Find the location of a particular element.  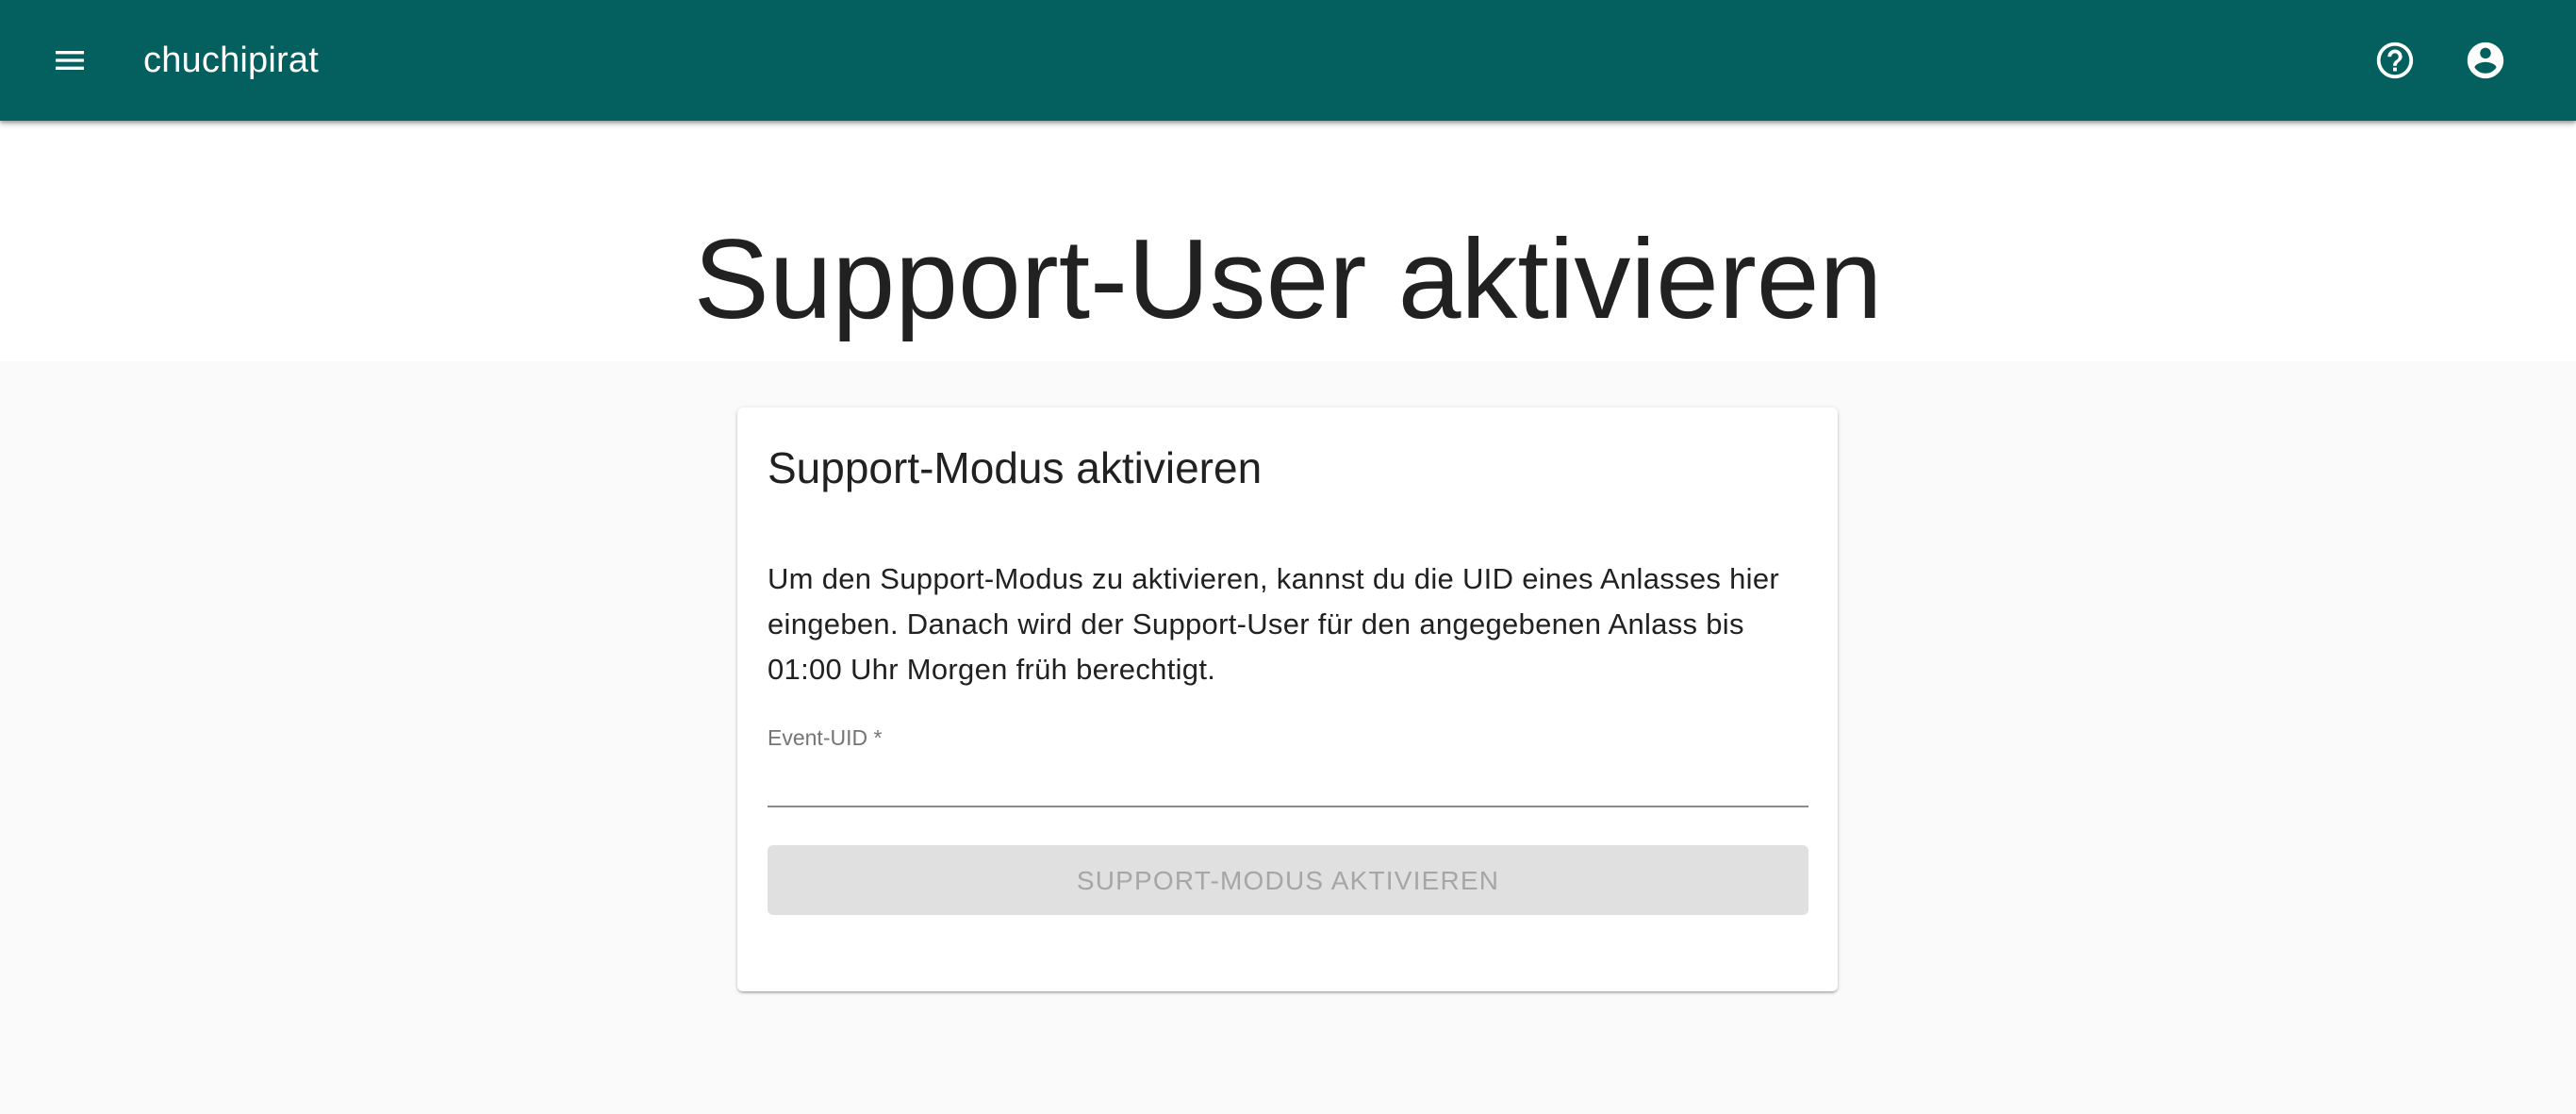

activate-support-mode-button: SUPPORT-MODUS AKTIVIEREN is located at coordinates (1288, 880).